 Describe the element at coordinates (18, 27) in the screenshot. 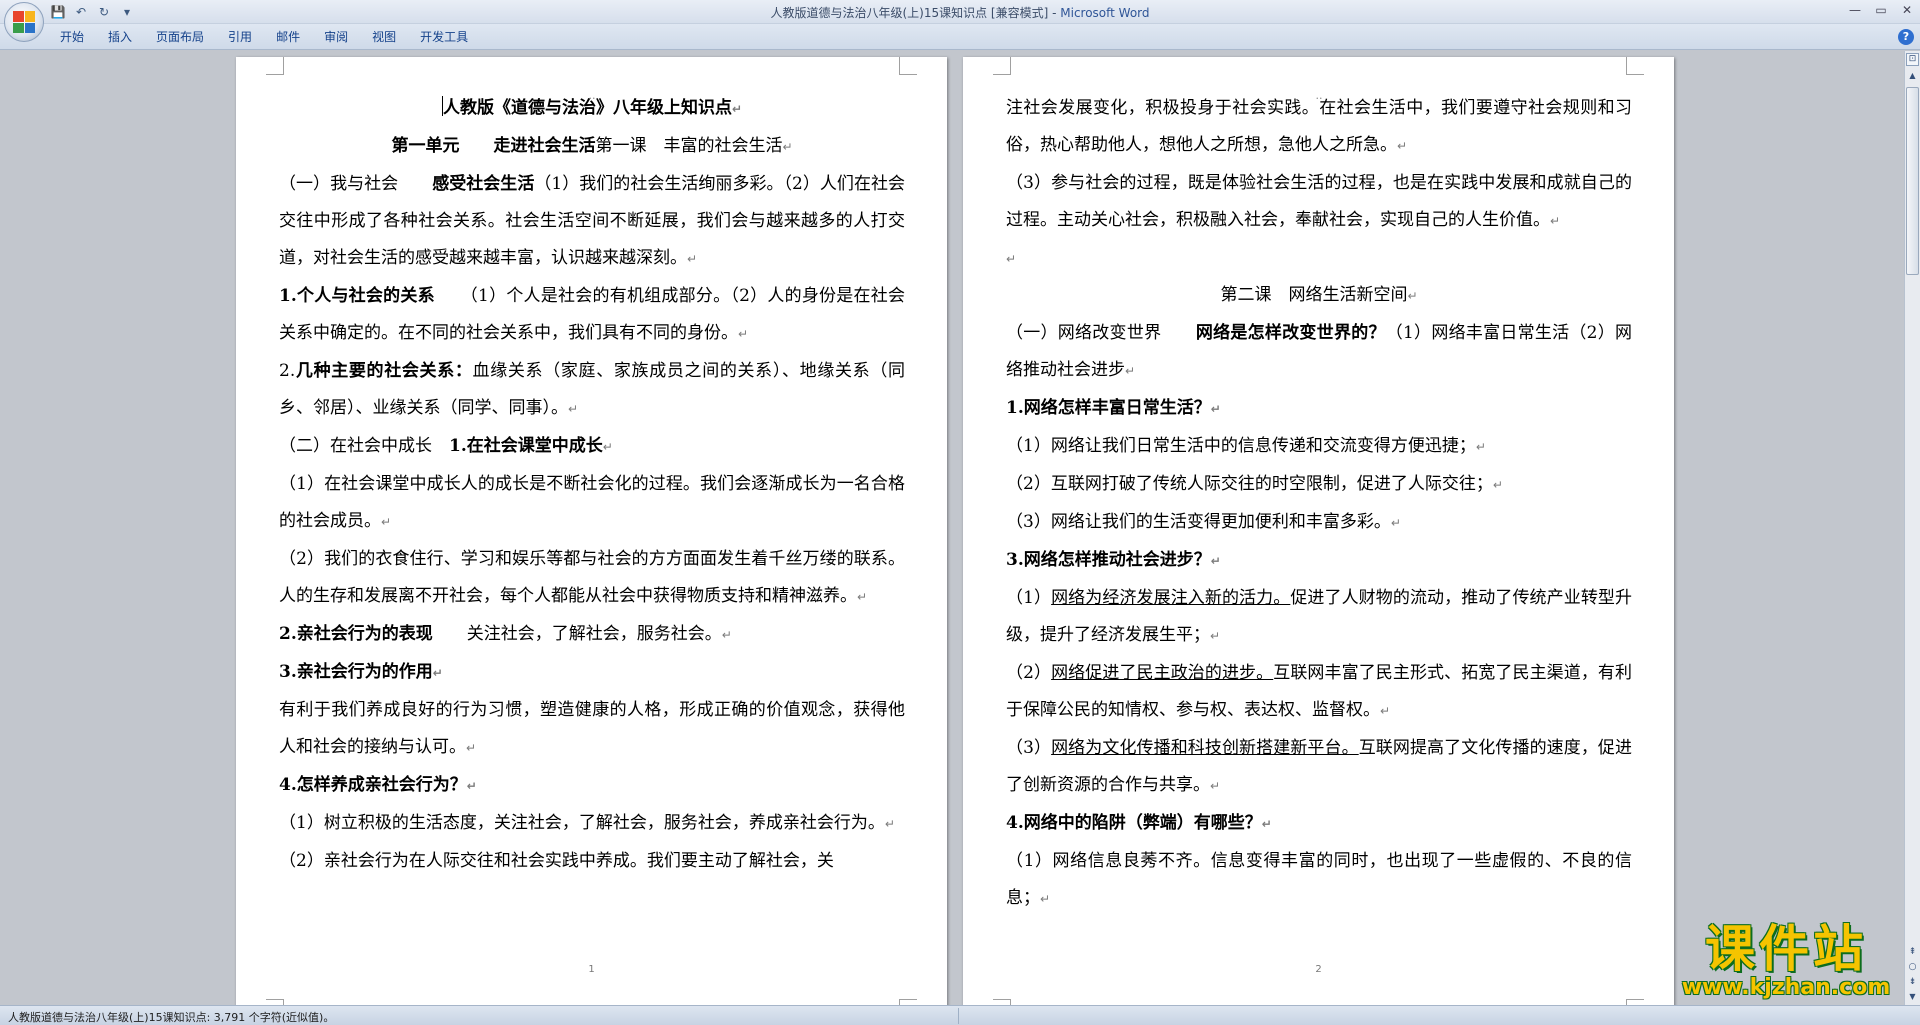

I see `logo-square-green` at that location.